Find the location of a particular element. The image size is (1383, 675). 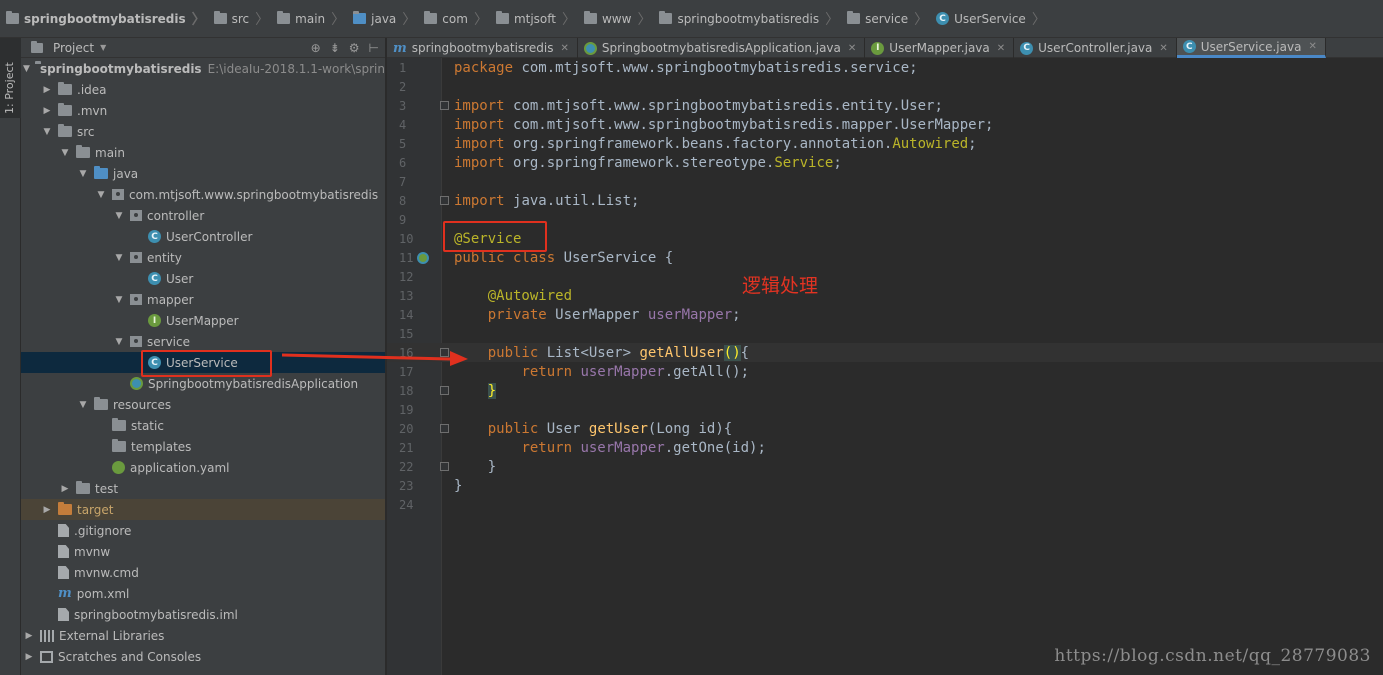

tree-item: m pom.xml is located at coordinates (203, 593).